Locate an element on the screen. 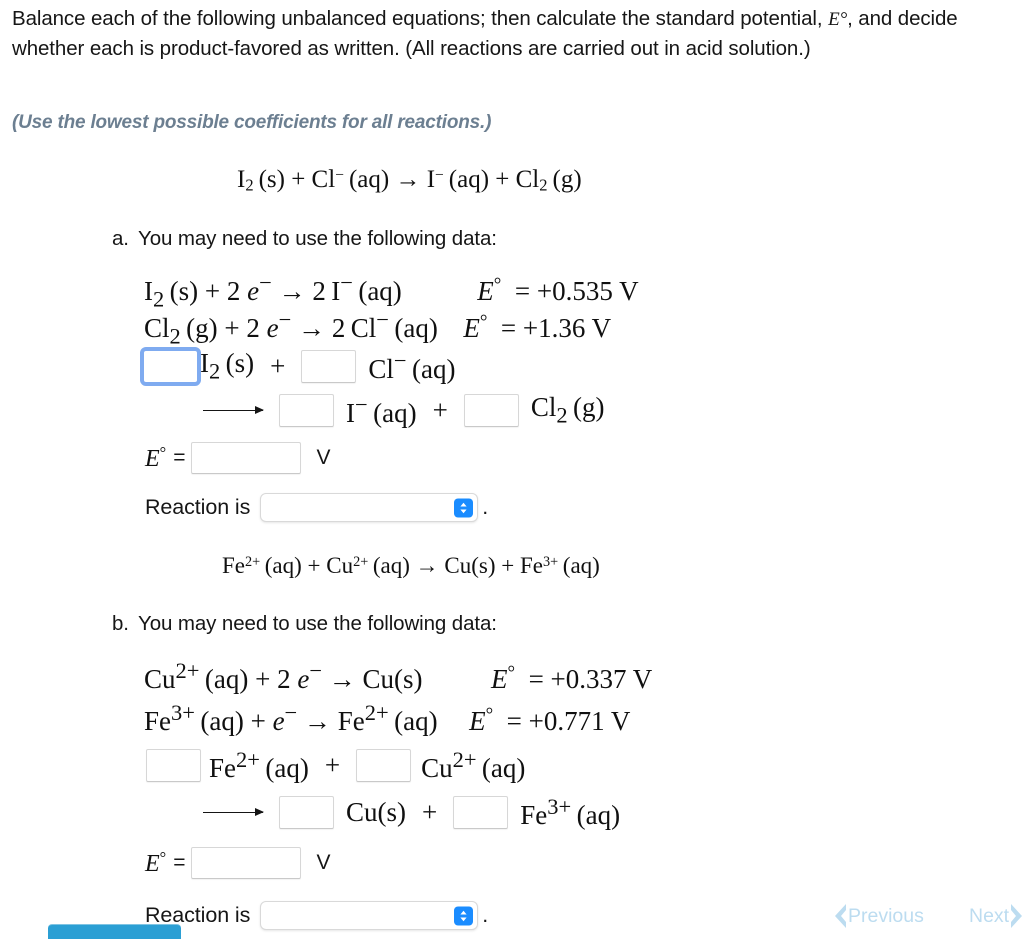 The image size is (1024, 939). e-answer-equals-b: = is located at coordinates (179, 862).